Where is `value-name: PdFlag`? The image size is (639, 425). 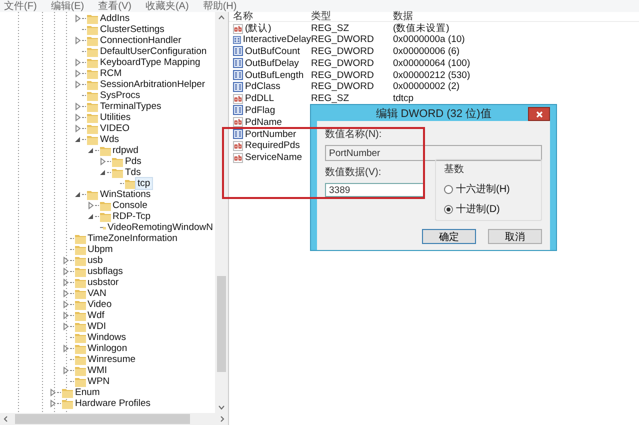 value-name: PdFlag is located at coordinates (260, 110).